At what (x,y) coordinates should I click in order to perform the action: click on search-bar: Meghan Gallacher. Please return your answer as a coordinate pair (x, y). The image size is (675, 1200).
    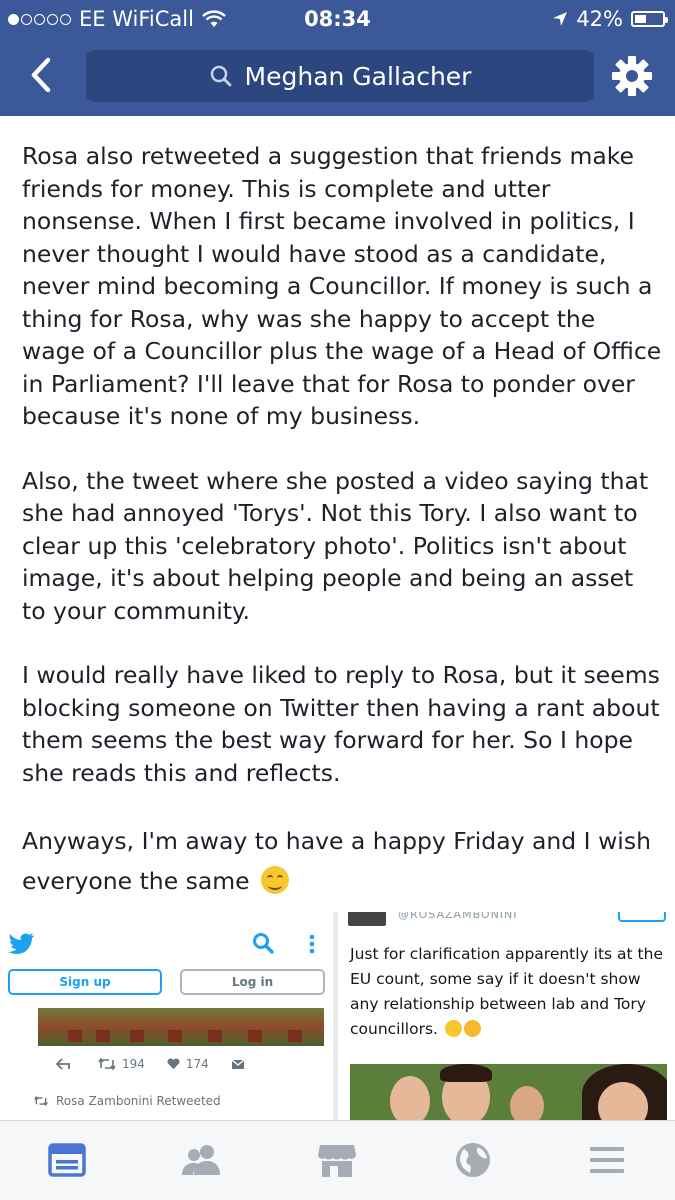
    Looking at the image, I should click on (340, 76).